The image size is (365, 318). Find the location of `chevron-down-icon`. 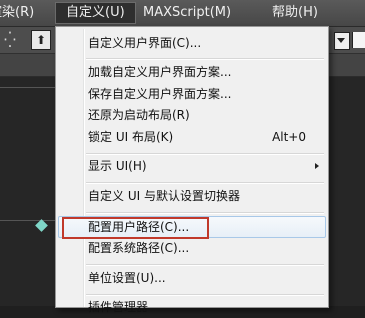

chevron-down-icon is located at coordinates (341, 40).